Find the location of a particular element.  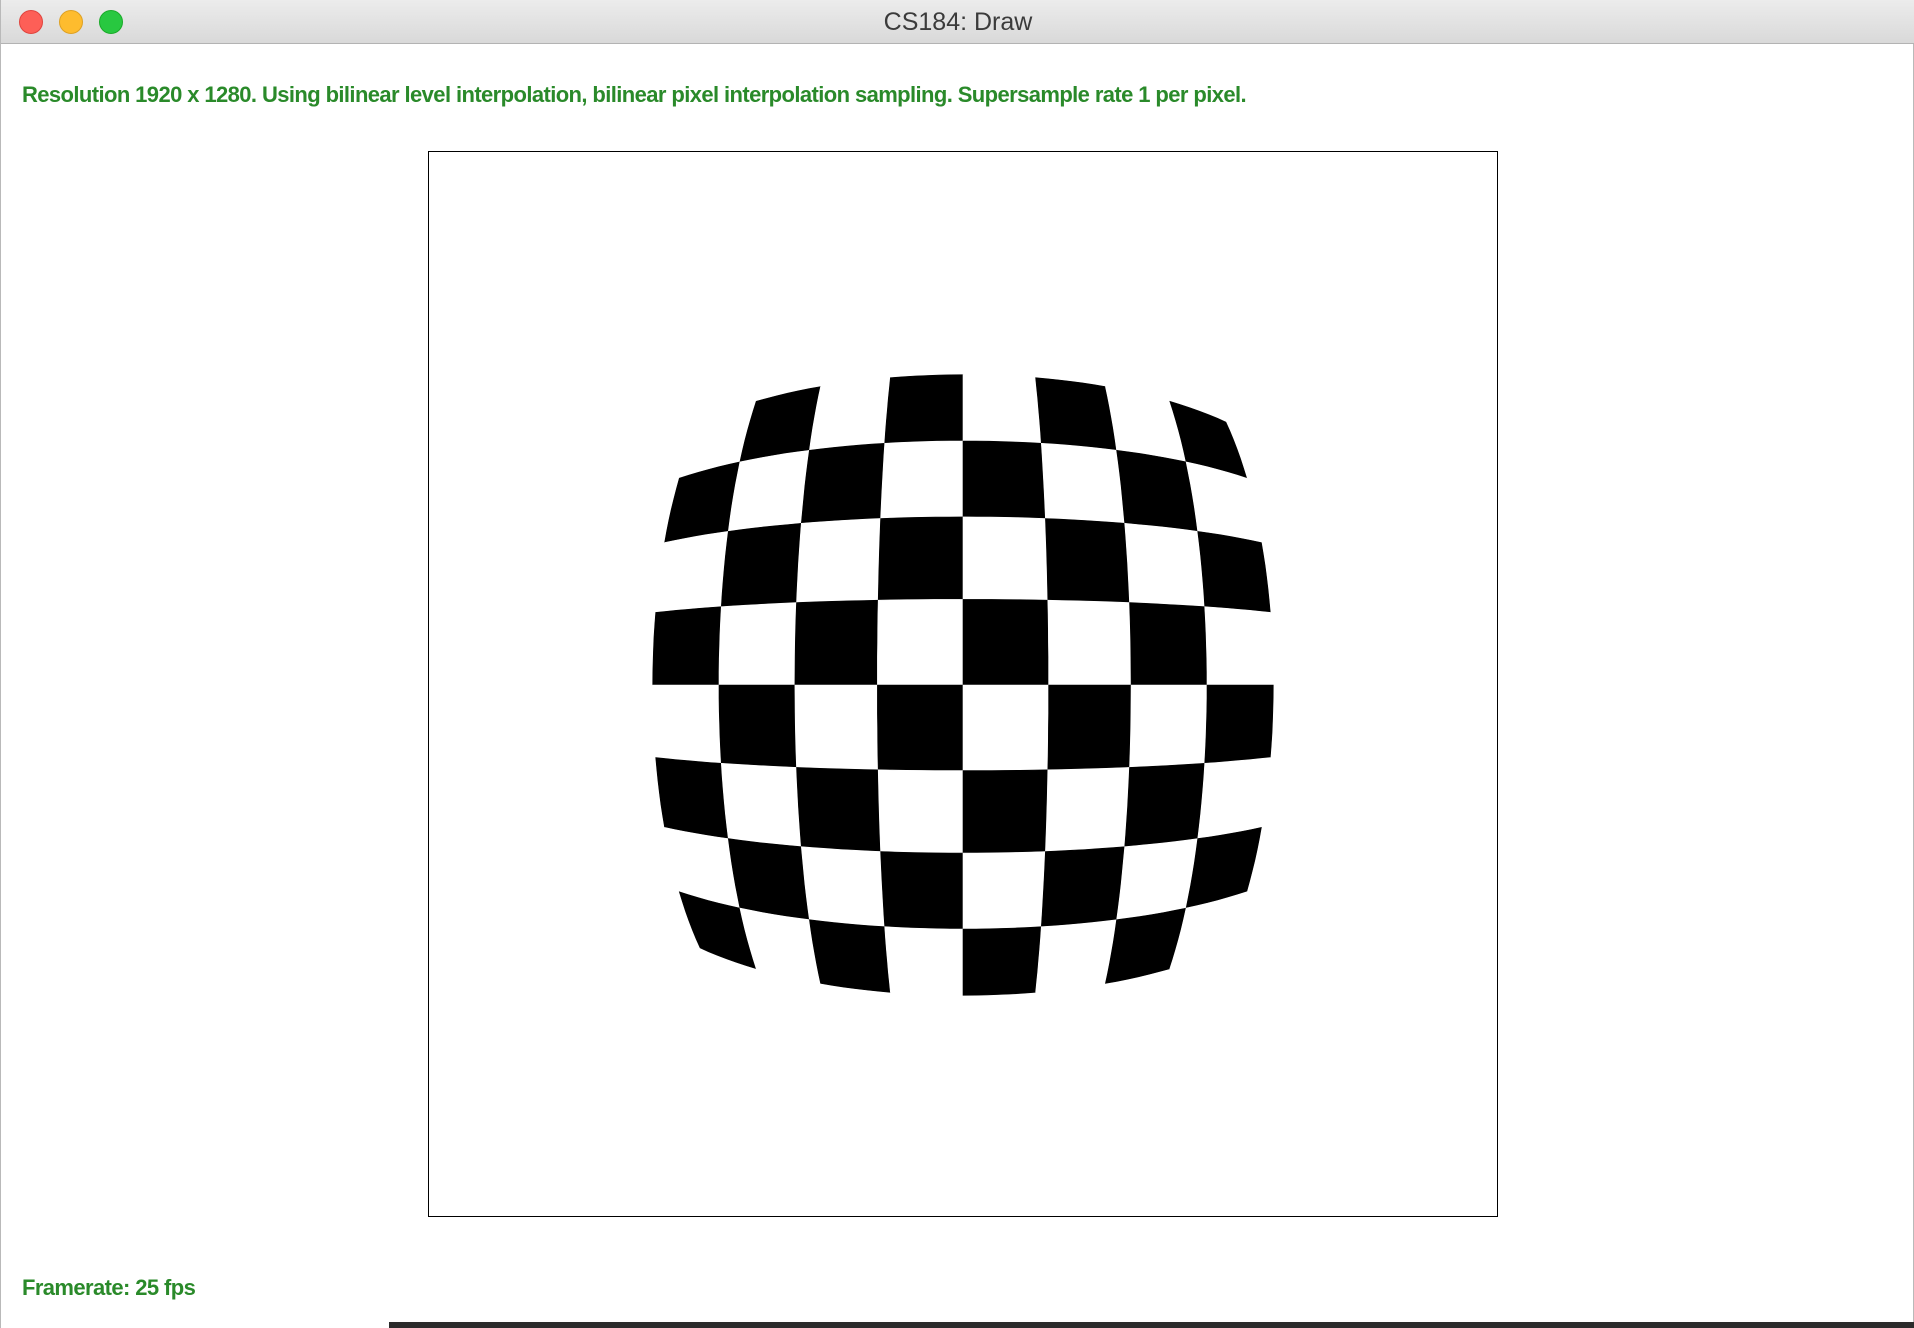

window-title: CS184: Draw is located at coordinates (958, 22).